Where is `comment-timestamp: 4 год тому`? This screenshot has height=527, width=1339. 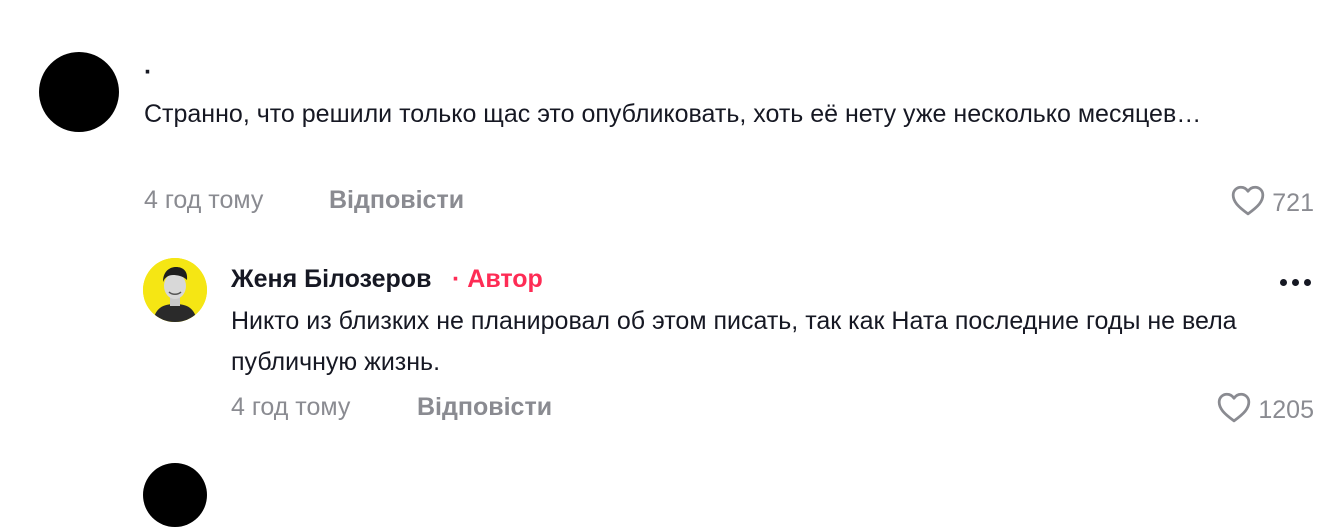 comment-timestamp: 4 год тому is located at coordinates (204, 200).